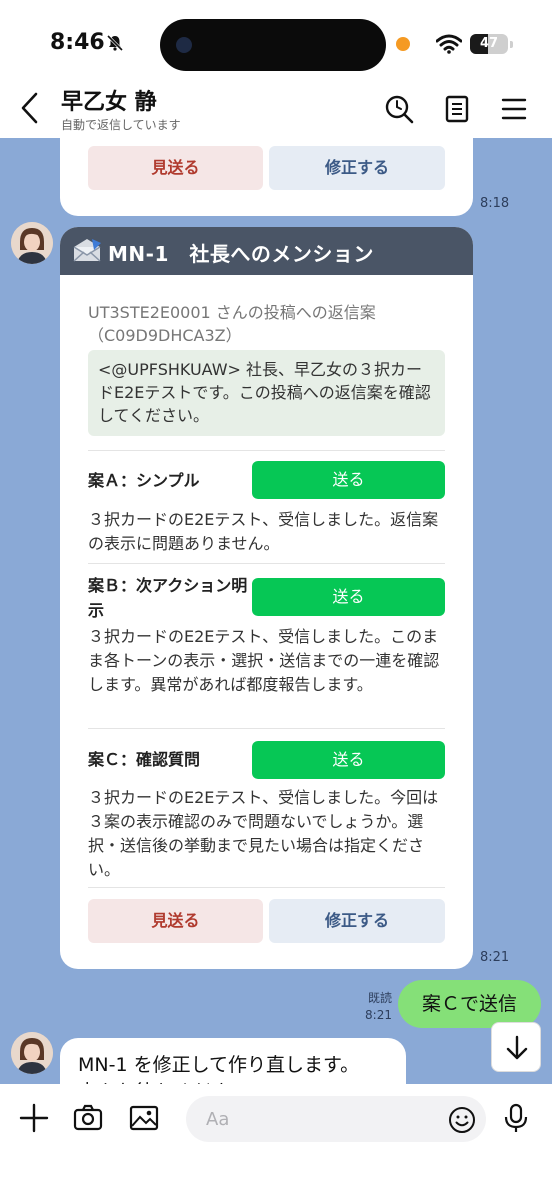 The image size is (552, 1200). What do you see at coordinates (495, 203) in the screenshot?
I see `message-timestamp: 8:18` at bounding box center [495, 203].